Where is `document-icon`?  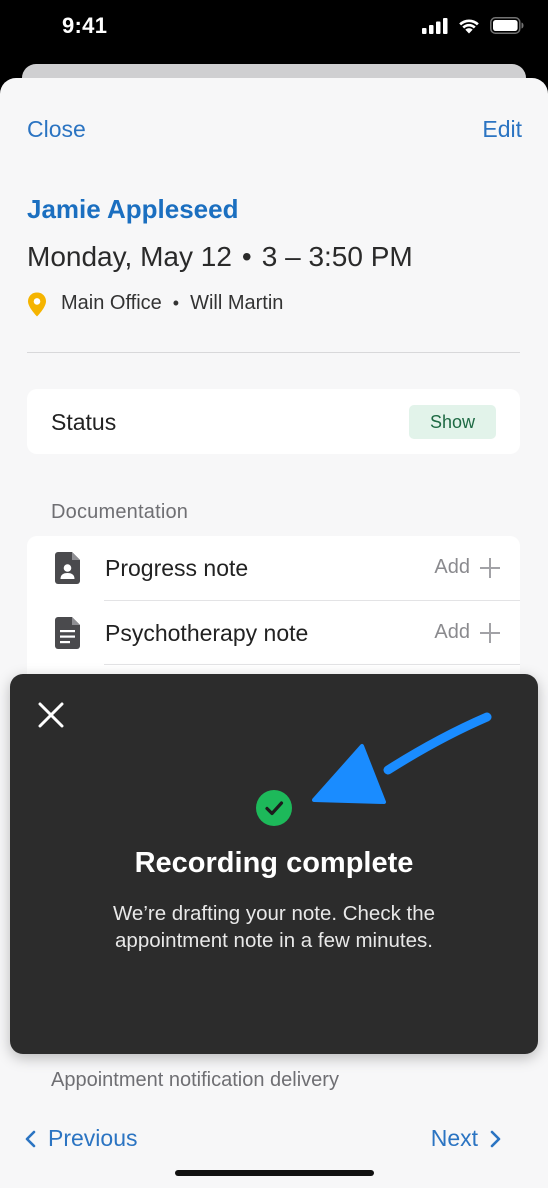 document-icon is located at coordinates (67, 633).